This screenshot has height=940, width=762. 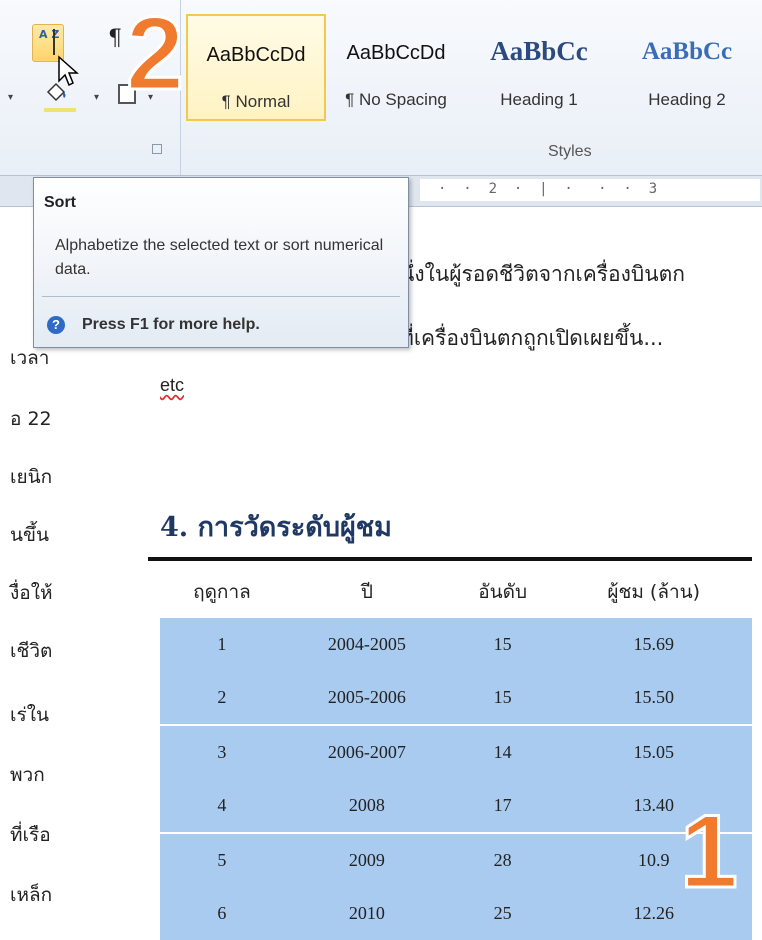 I want to click on table-row: 2 2005-2006 15 15.50, so click(x=456, y=698).